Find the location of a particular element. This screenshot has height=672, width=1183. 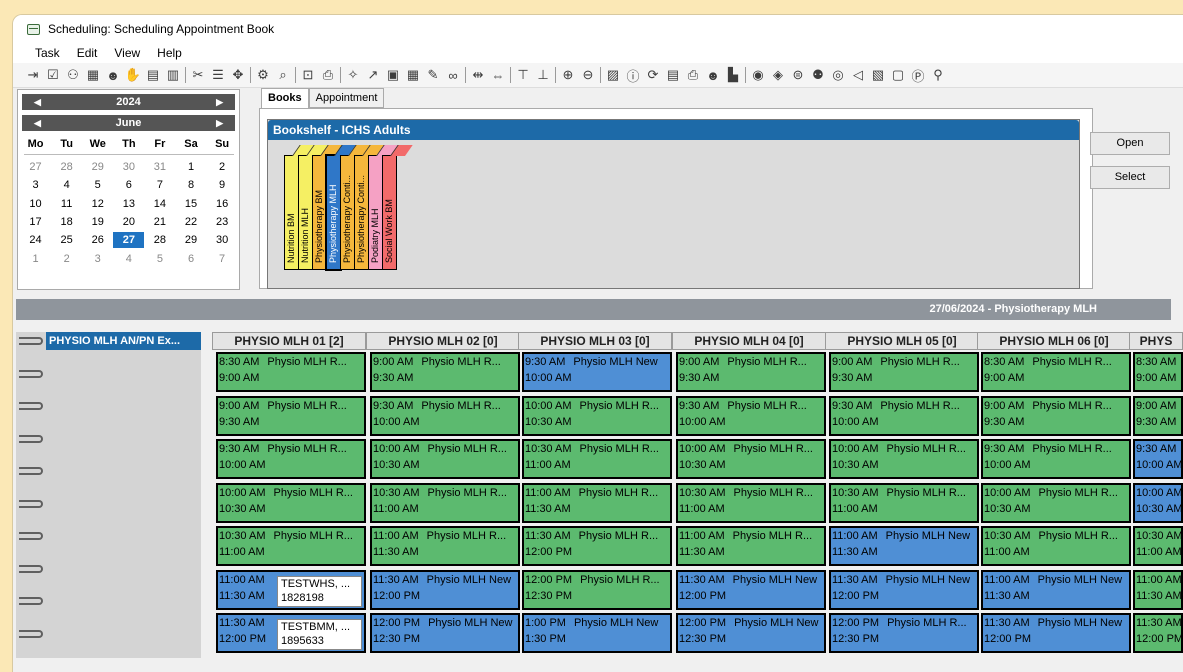

report-icon: ▤ is located at coordinates (673, 75).